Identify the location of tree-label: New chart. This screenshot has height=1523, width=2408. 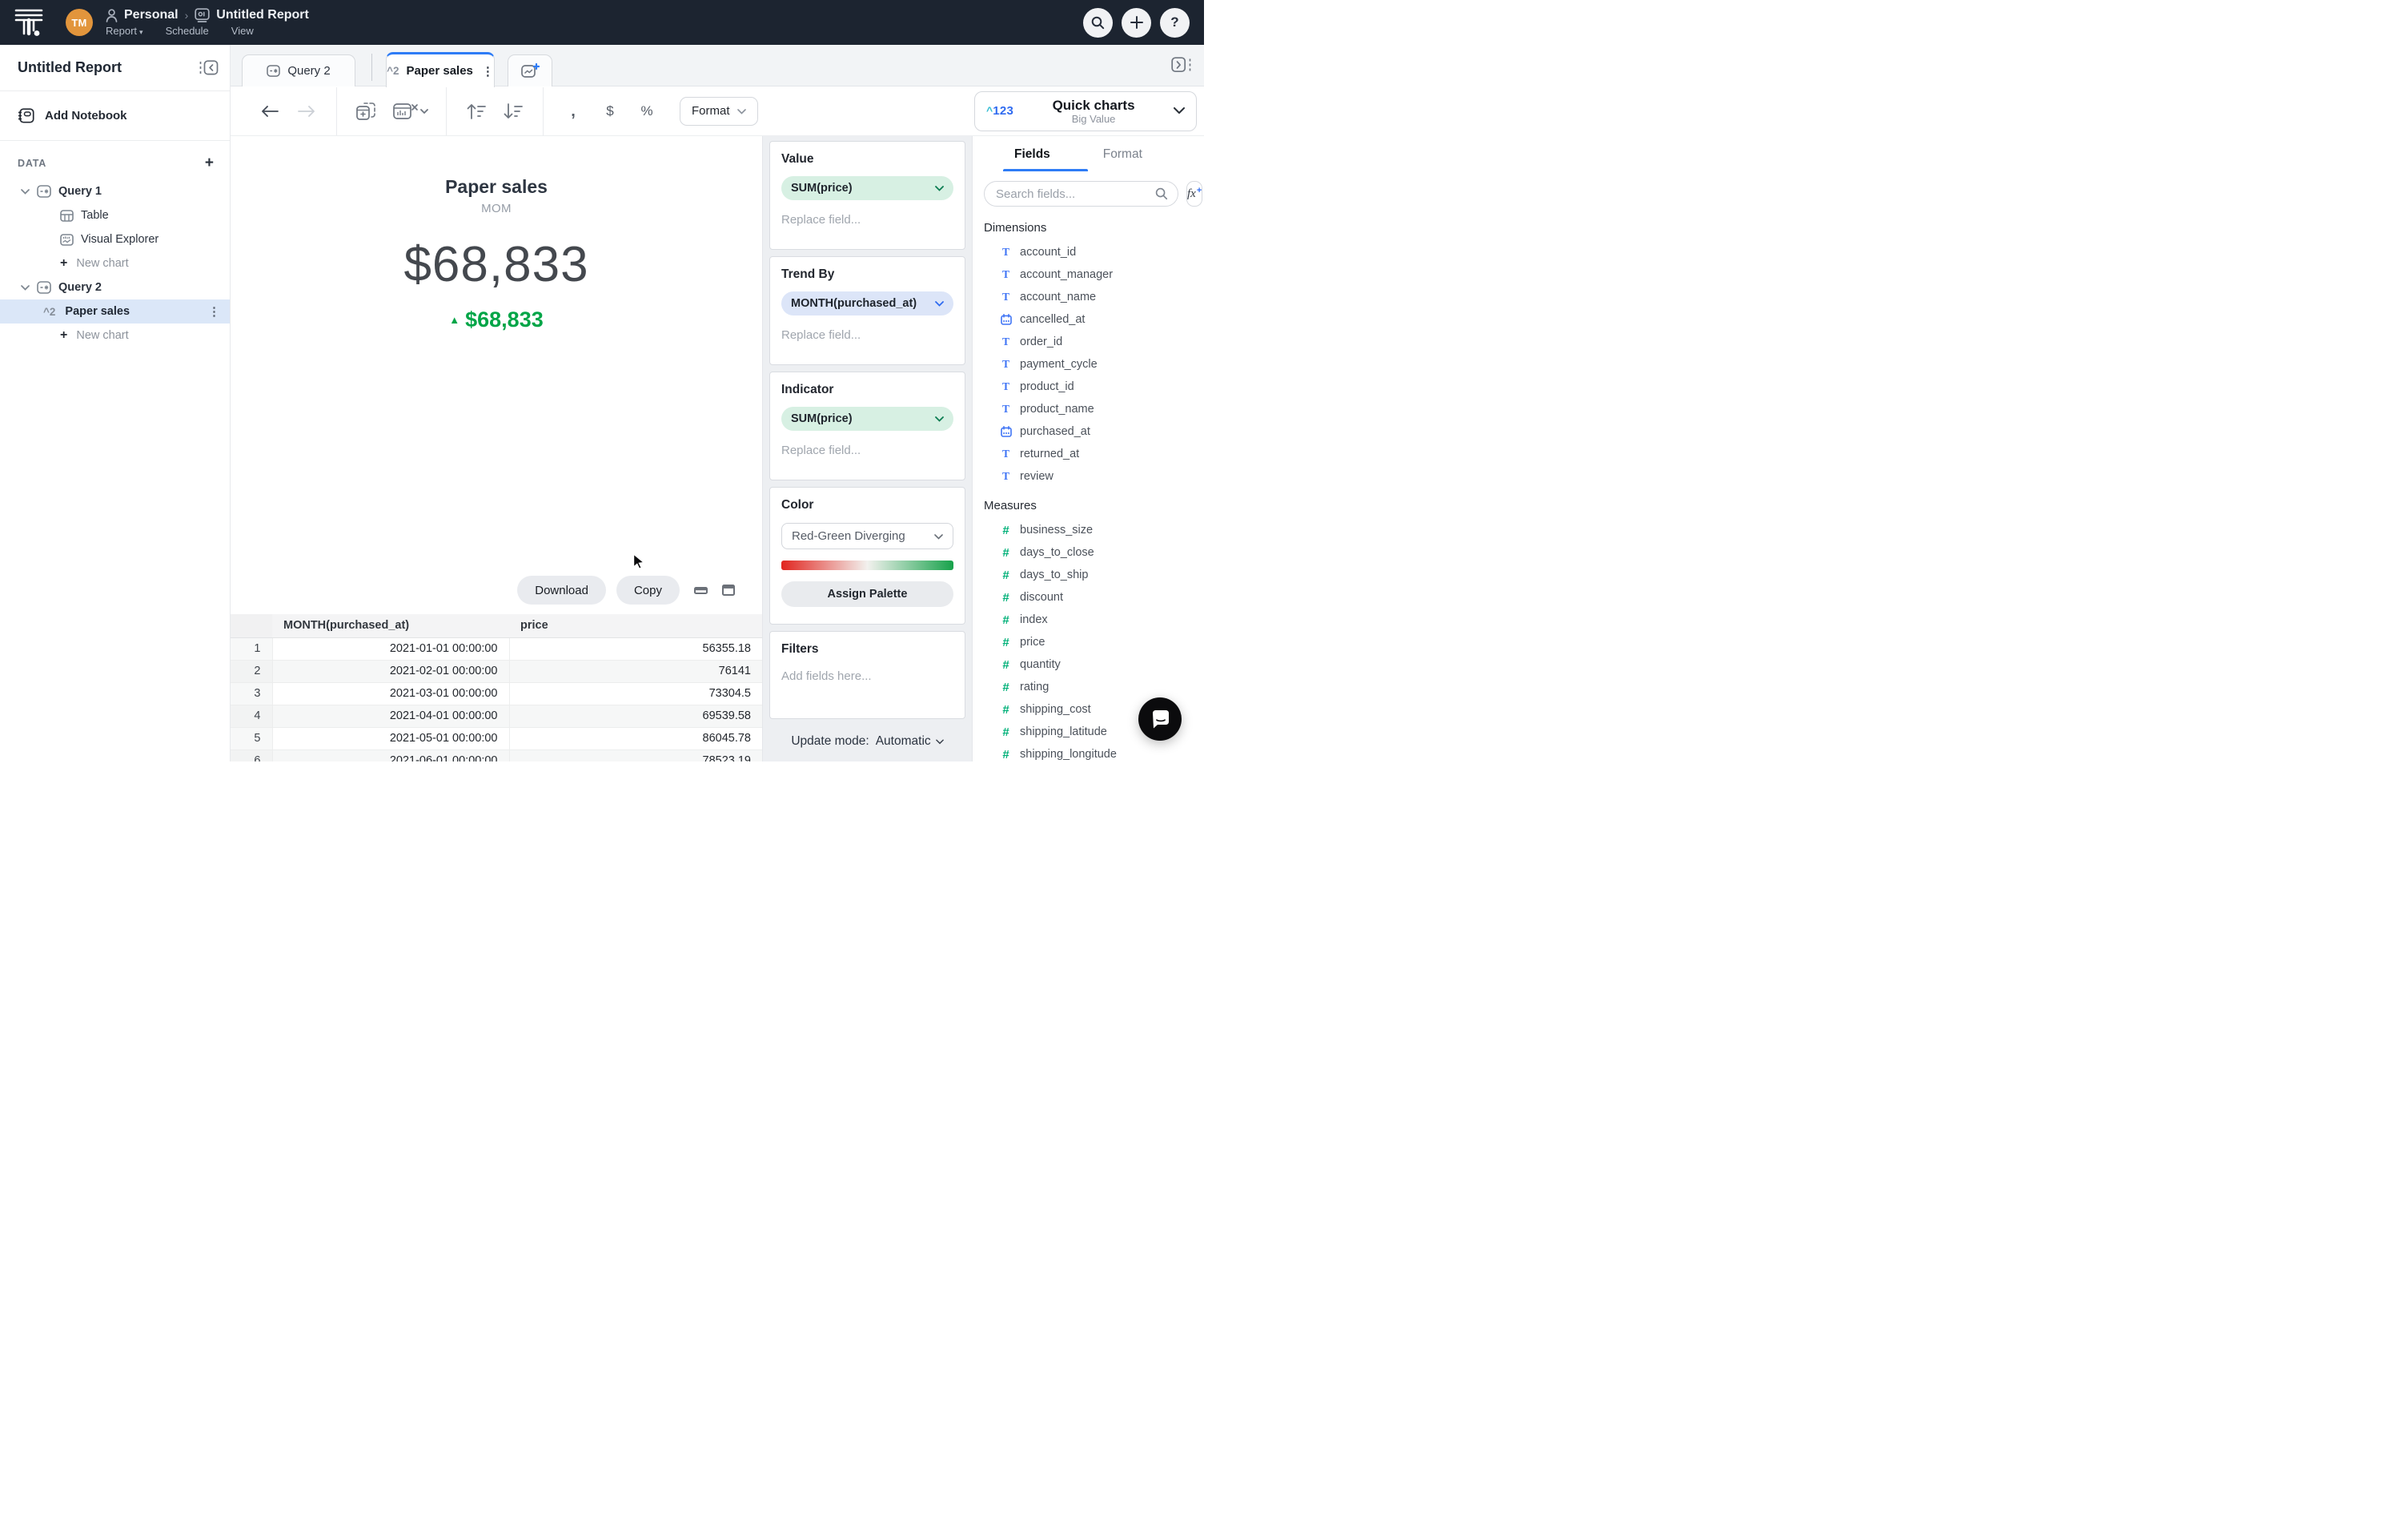
(102, 335).